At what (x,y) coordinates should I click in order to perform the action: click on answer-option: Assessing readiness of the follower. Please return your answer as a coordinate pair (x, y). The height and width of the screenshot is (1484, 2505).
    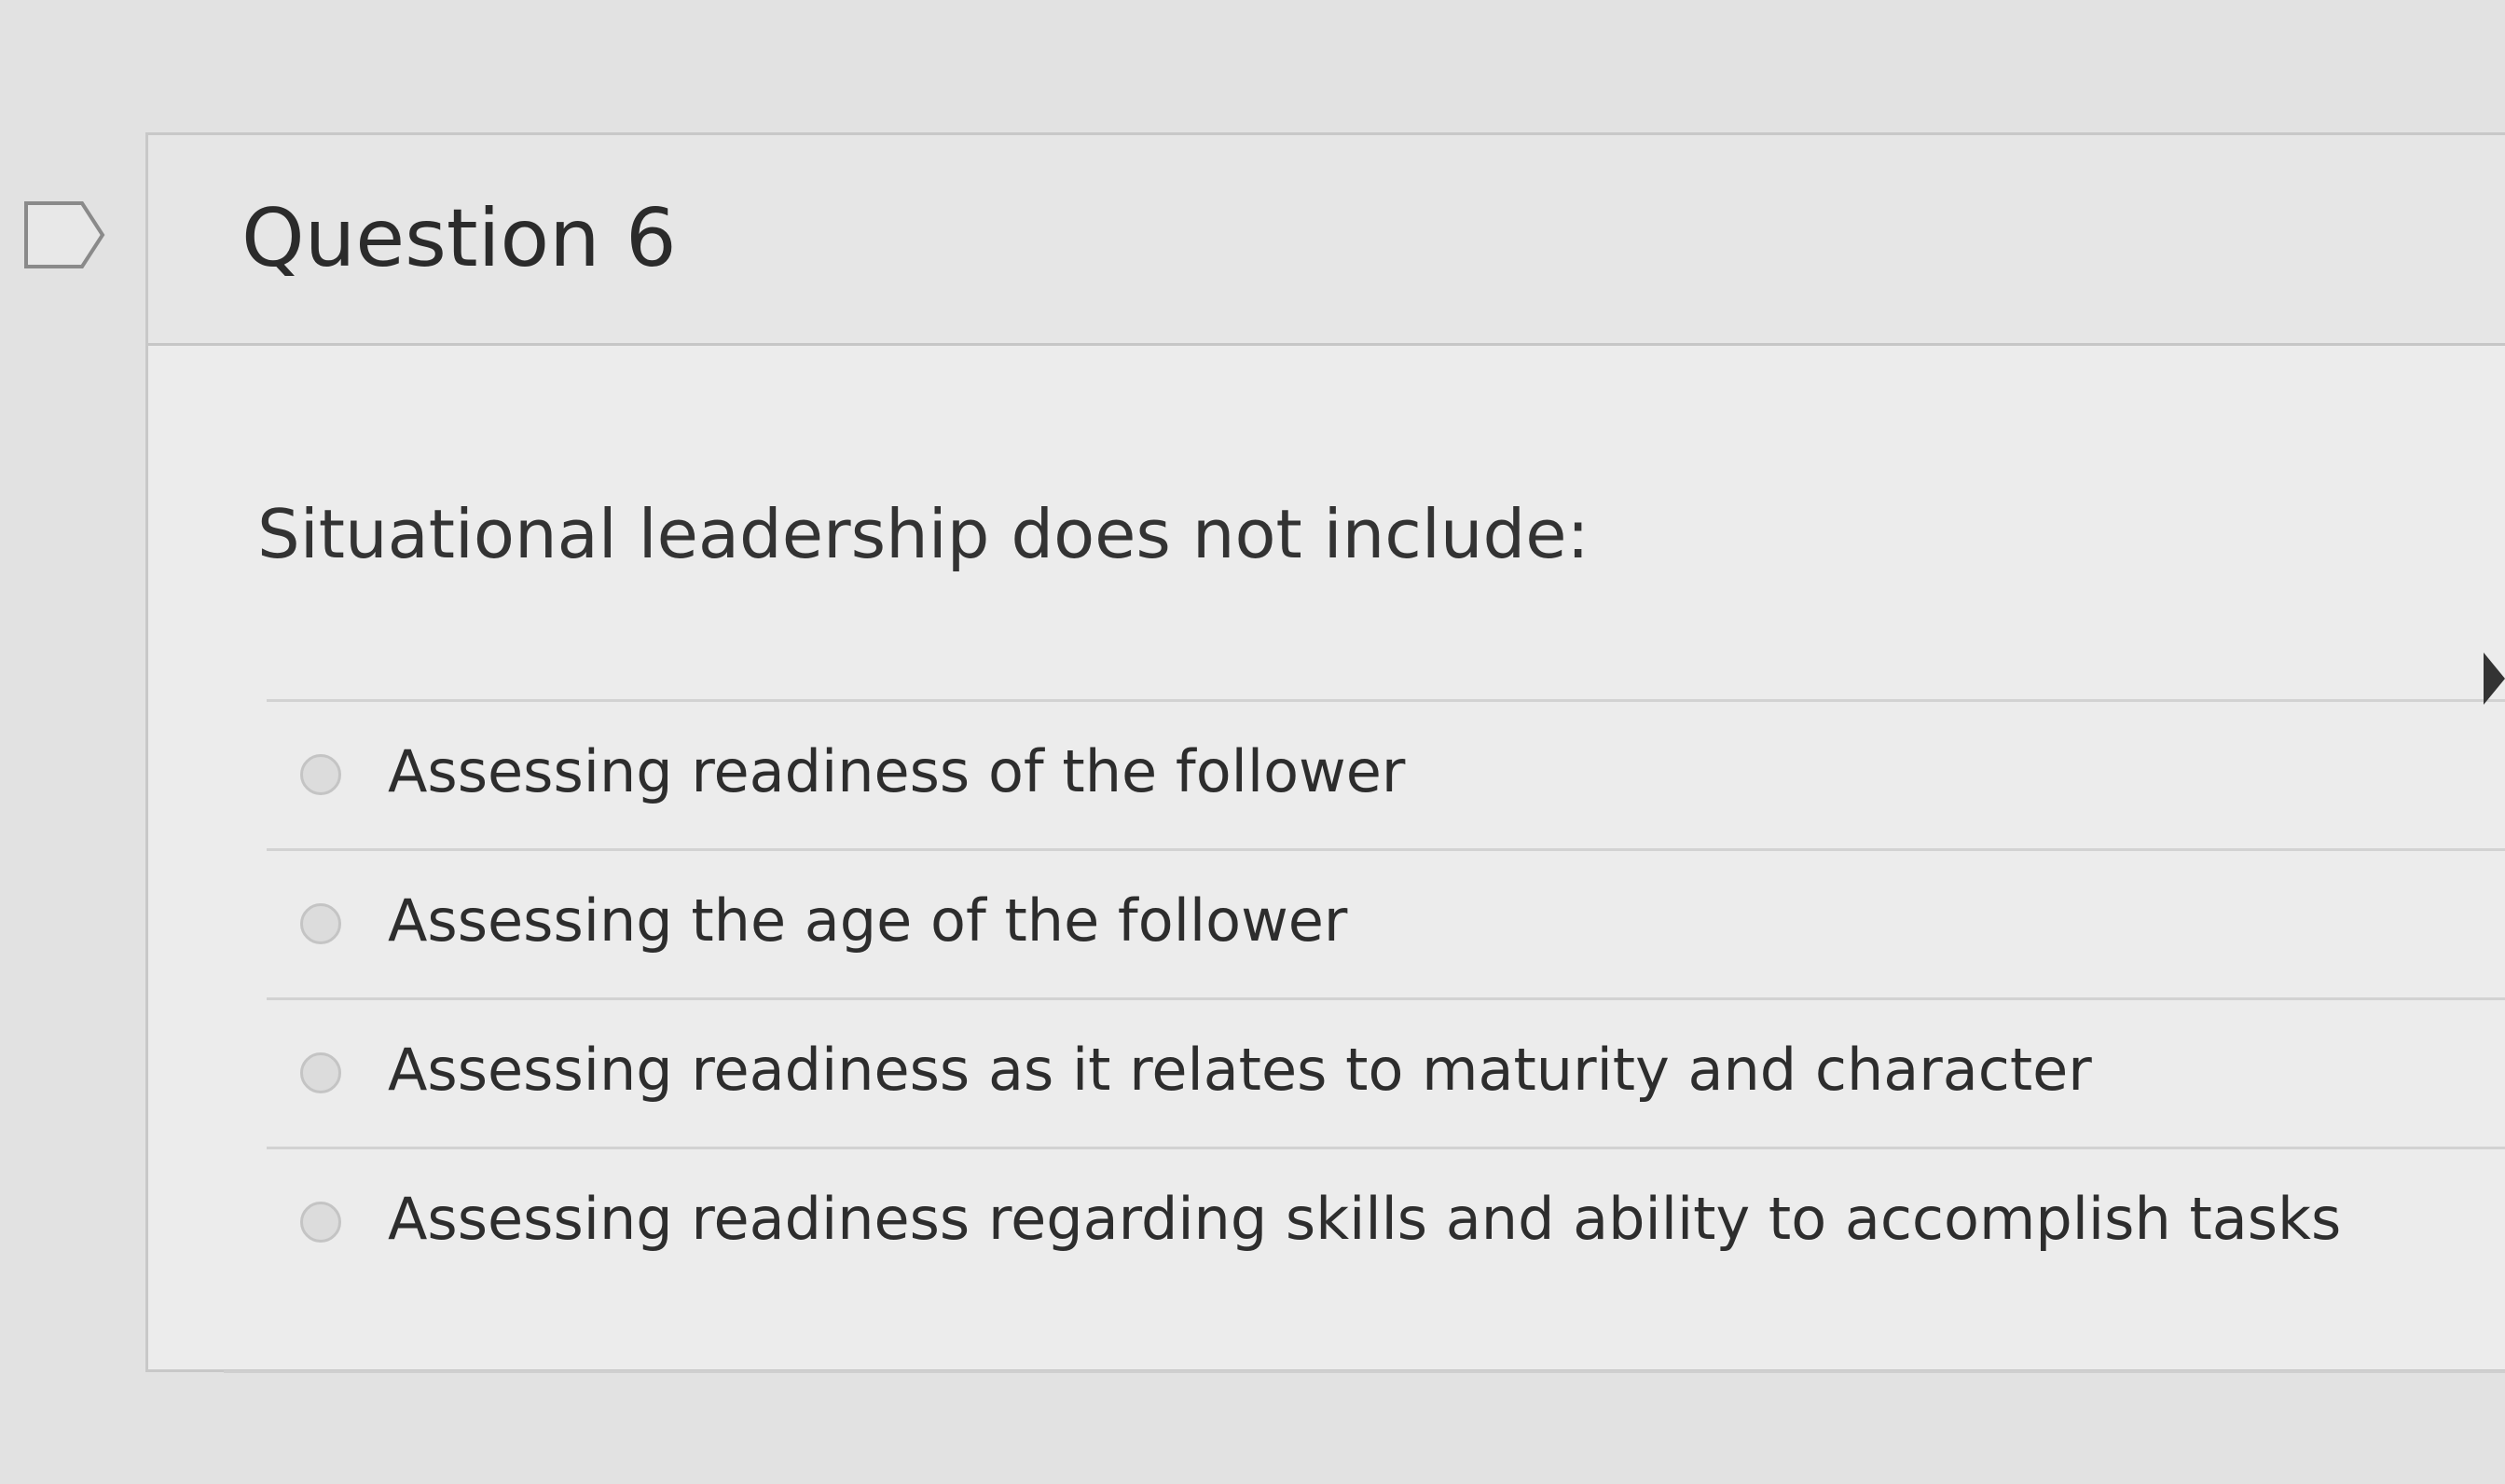
    Looking at the image, I should click on (1386, 773).